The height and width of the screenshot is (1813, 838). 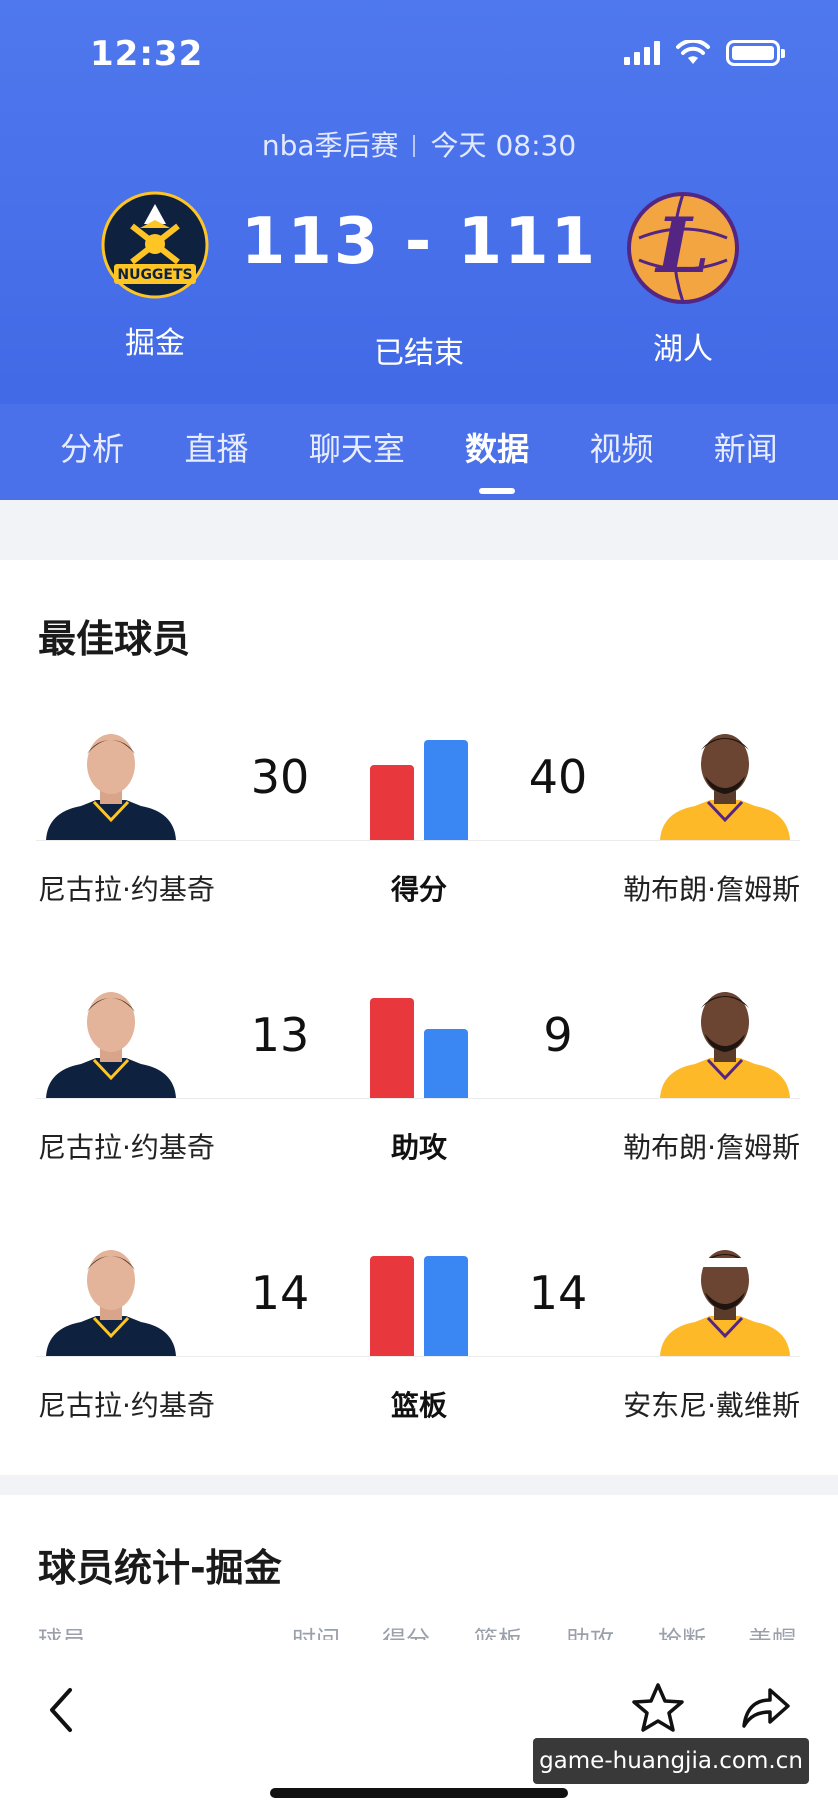 I want to click on league-name: nba季后赛, so click(x=330, y=145).